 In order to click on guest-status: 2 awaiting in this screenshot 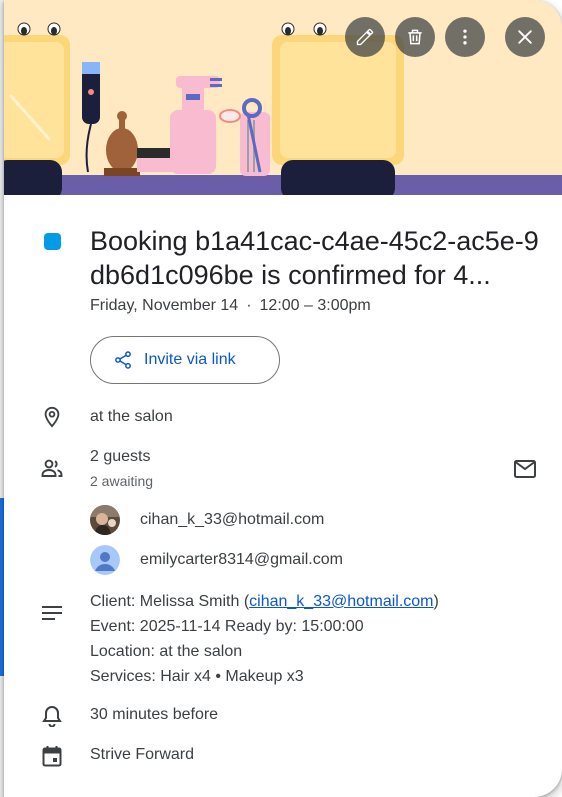, I will do `click(122, 481)`.